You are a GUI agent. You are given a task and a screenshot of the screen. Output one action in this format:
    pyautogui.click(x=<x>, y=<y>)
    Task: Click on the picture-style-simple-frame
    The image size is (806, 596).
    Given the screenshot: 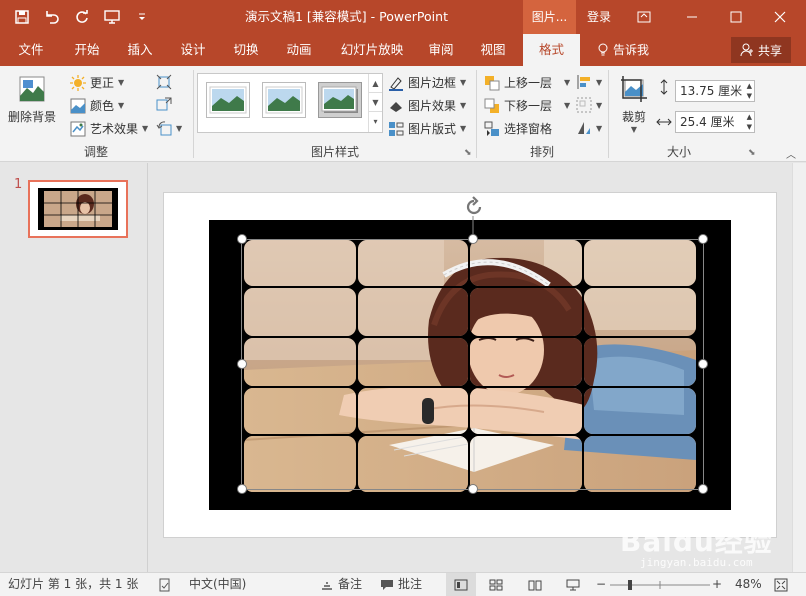 What is the action you would take?
    pyautogui.click(x=228, y=100)
    